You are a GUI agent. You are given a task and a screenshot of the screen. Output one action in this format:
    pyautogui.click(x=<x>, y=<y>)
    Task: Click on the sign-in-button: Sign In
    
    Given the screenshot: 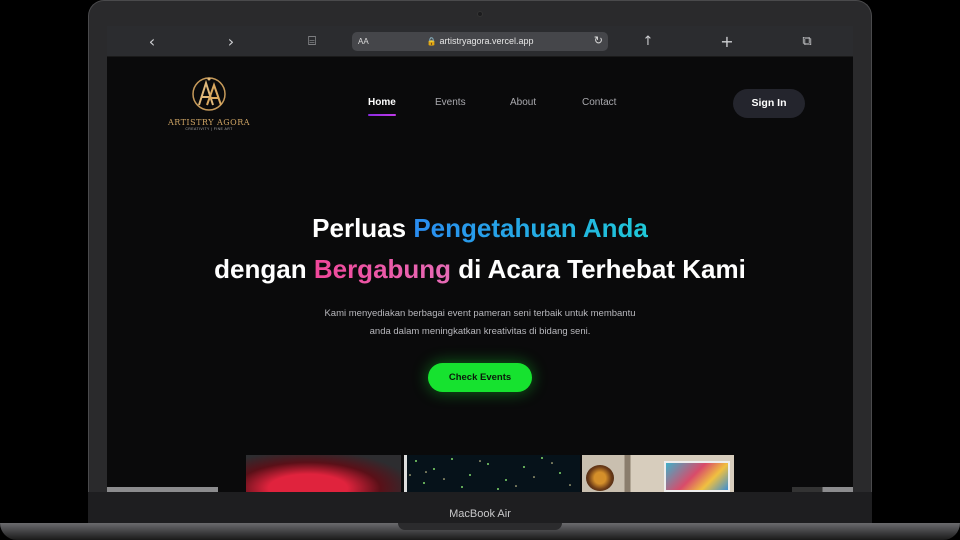 What is the action you would take?
    pyautogui.click(x=769, y=103)
    